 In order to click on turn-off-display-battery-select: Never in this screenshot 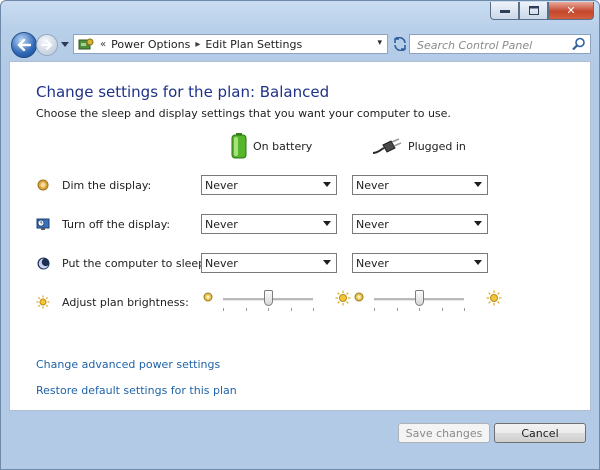, I will do `click(269, 224)`.